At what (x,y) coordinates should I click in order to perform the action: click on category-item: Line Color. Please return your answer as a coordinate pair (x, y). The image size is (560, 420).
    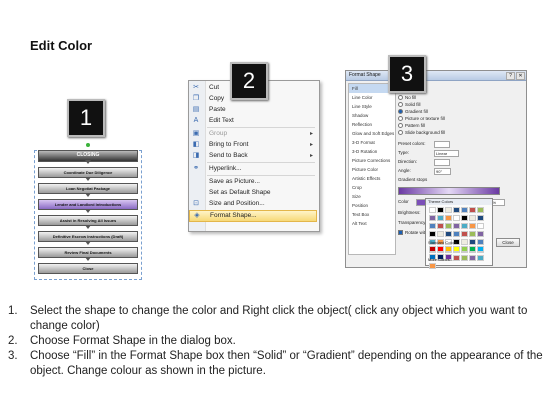
    Looking at the image, I should click on (372, 97).